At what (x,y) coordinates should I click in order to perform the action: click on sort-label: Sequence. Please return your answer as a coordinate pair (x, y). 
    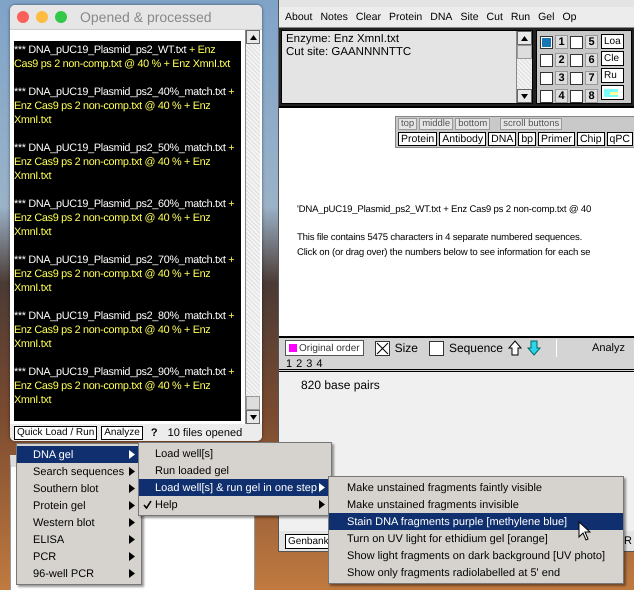
    Looking at the image, I should click on (475, 348).